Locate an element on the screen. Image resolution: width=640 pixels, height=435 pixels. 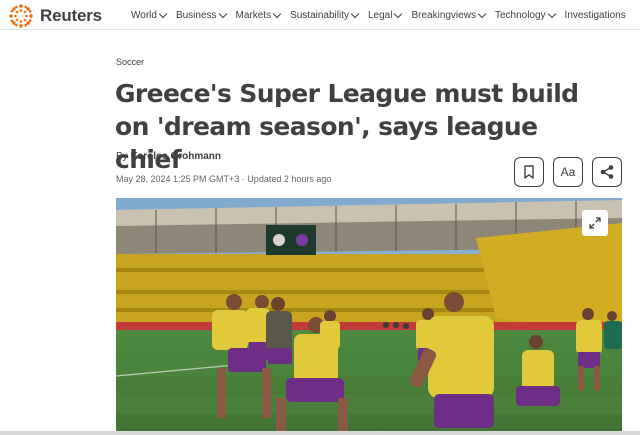
reuters-logo: Reuters is located at coordinates (55, 16).